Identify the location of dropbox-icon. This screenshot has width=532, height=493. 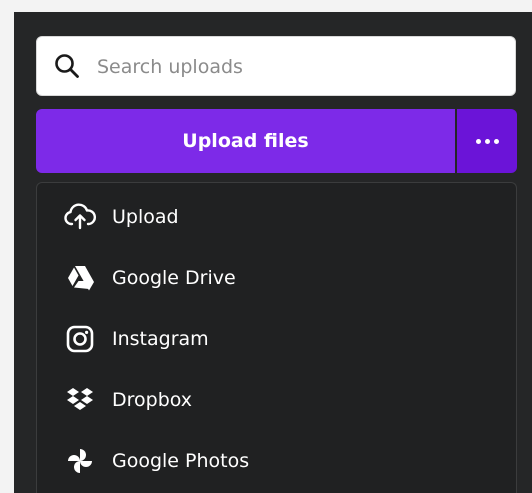
(80, 400).